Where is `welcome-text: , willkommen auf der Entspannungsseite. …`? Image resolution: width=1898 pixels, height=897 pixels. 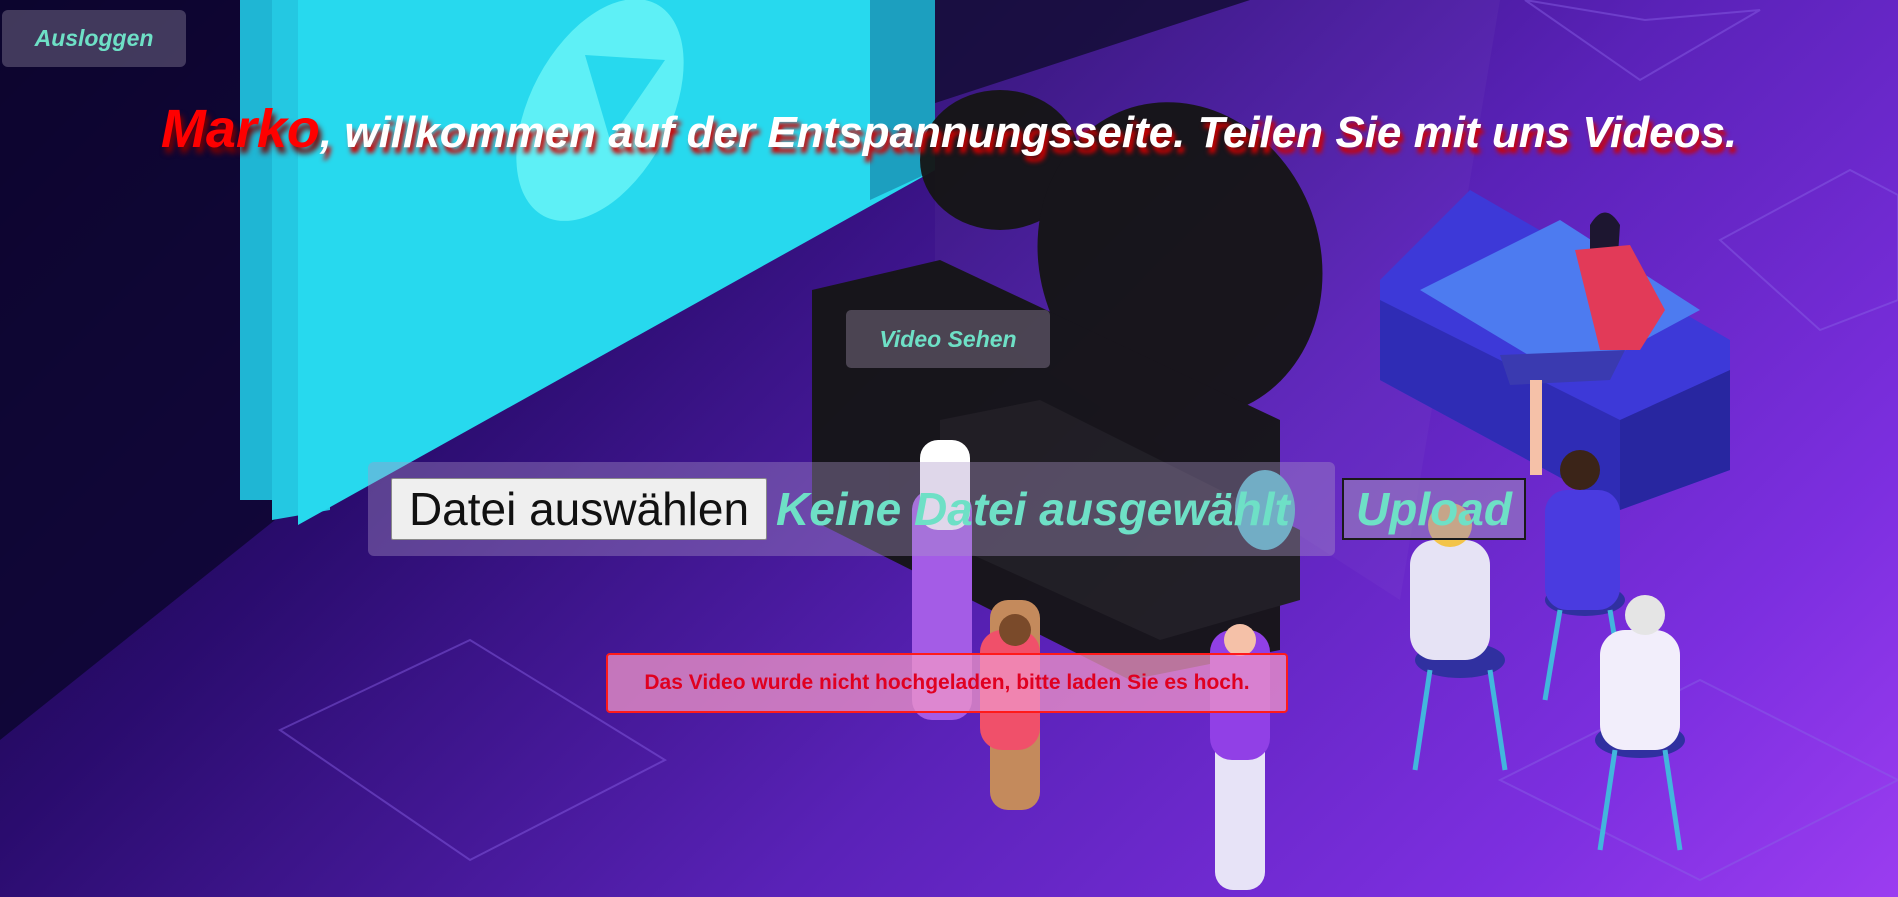 welcome-text: , willkommen auf der Entspannungsseite. … is located at coordinates (1028, 132).